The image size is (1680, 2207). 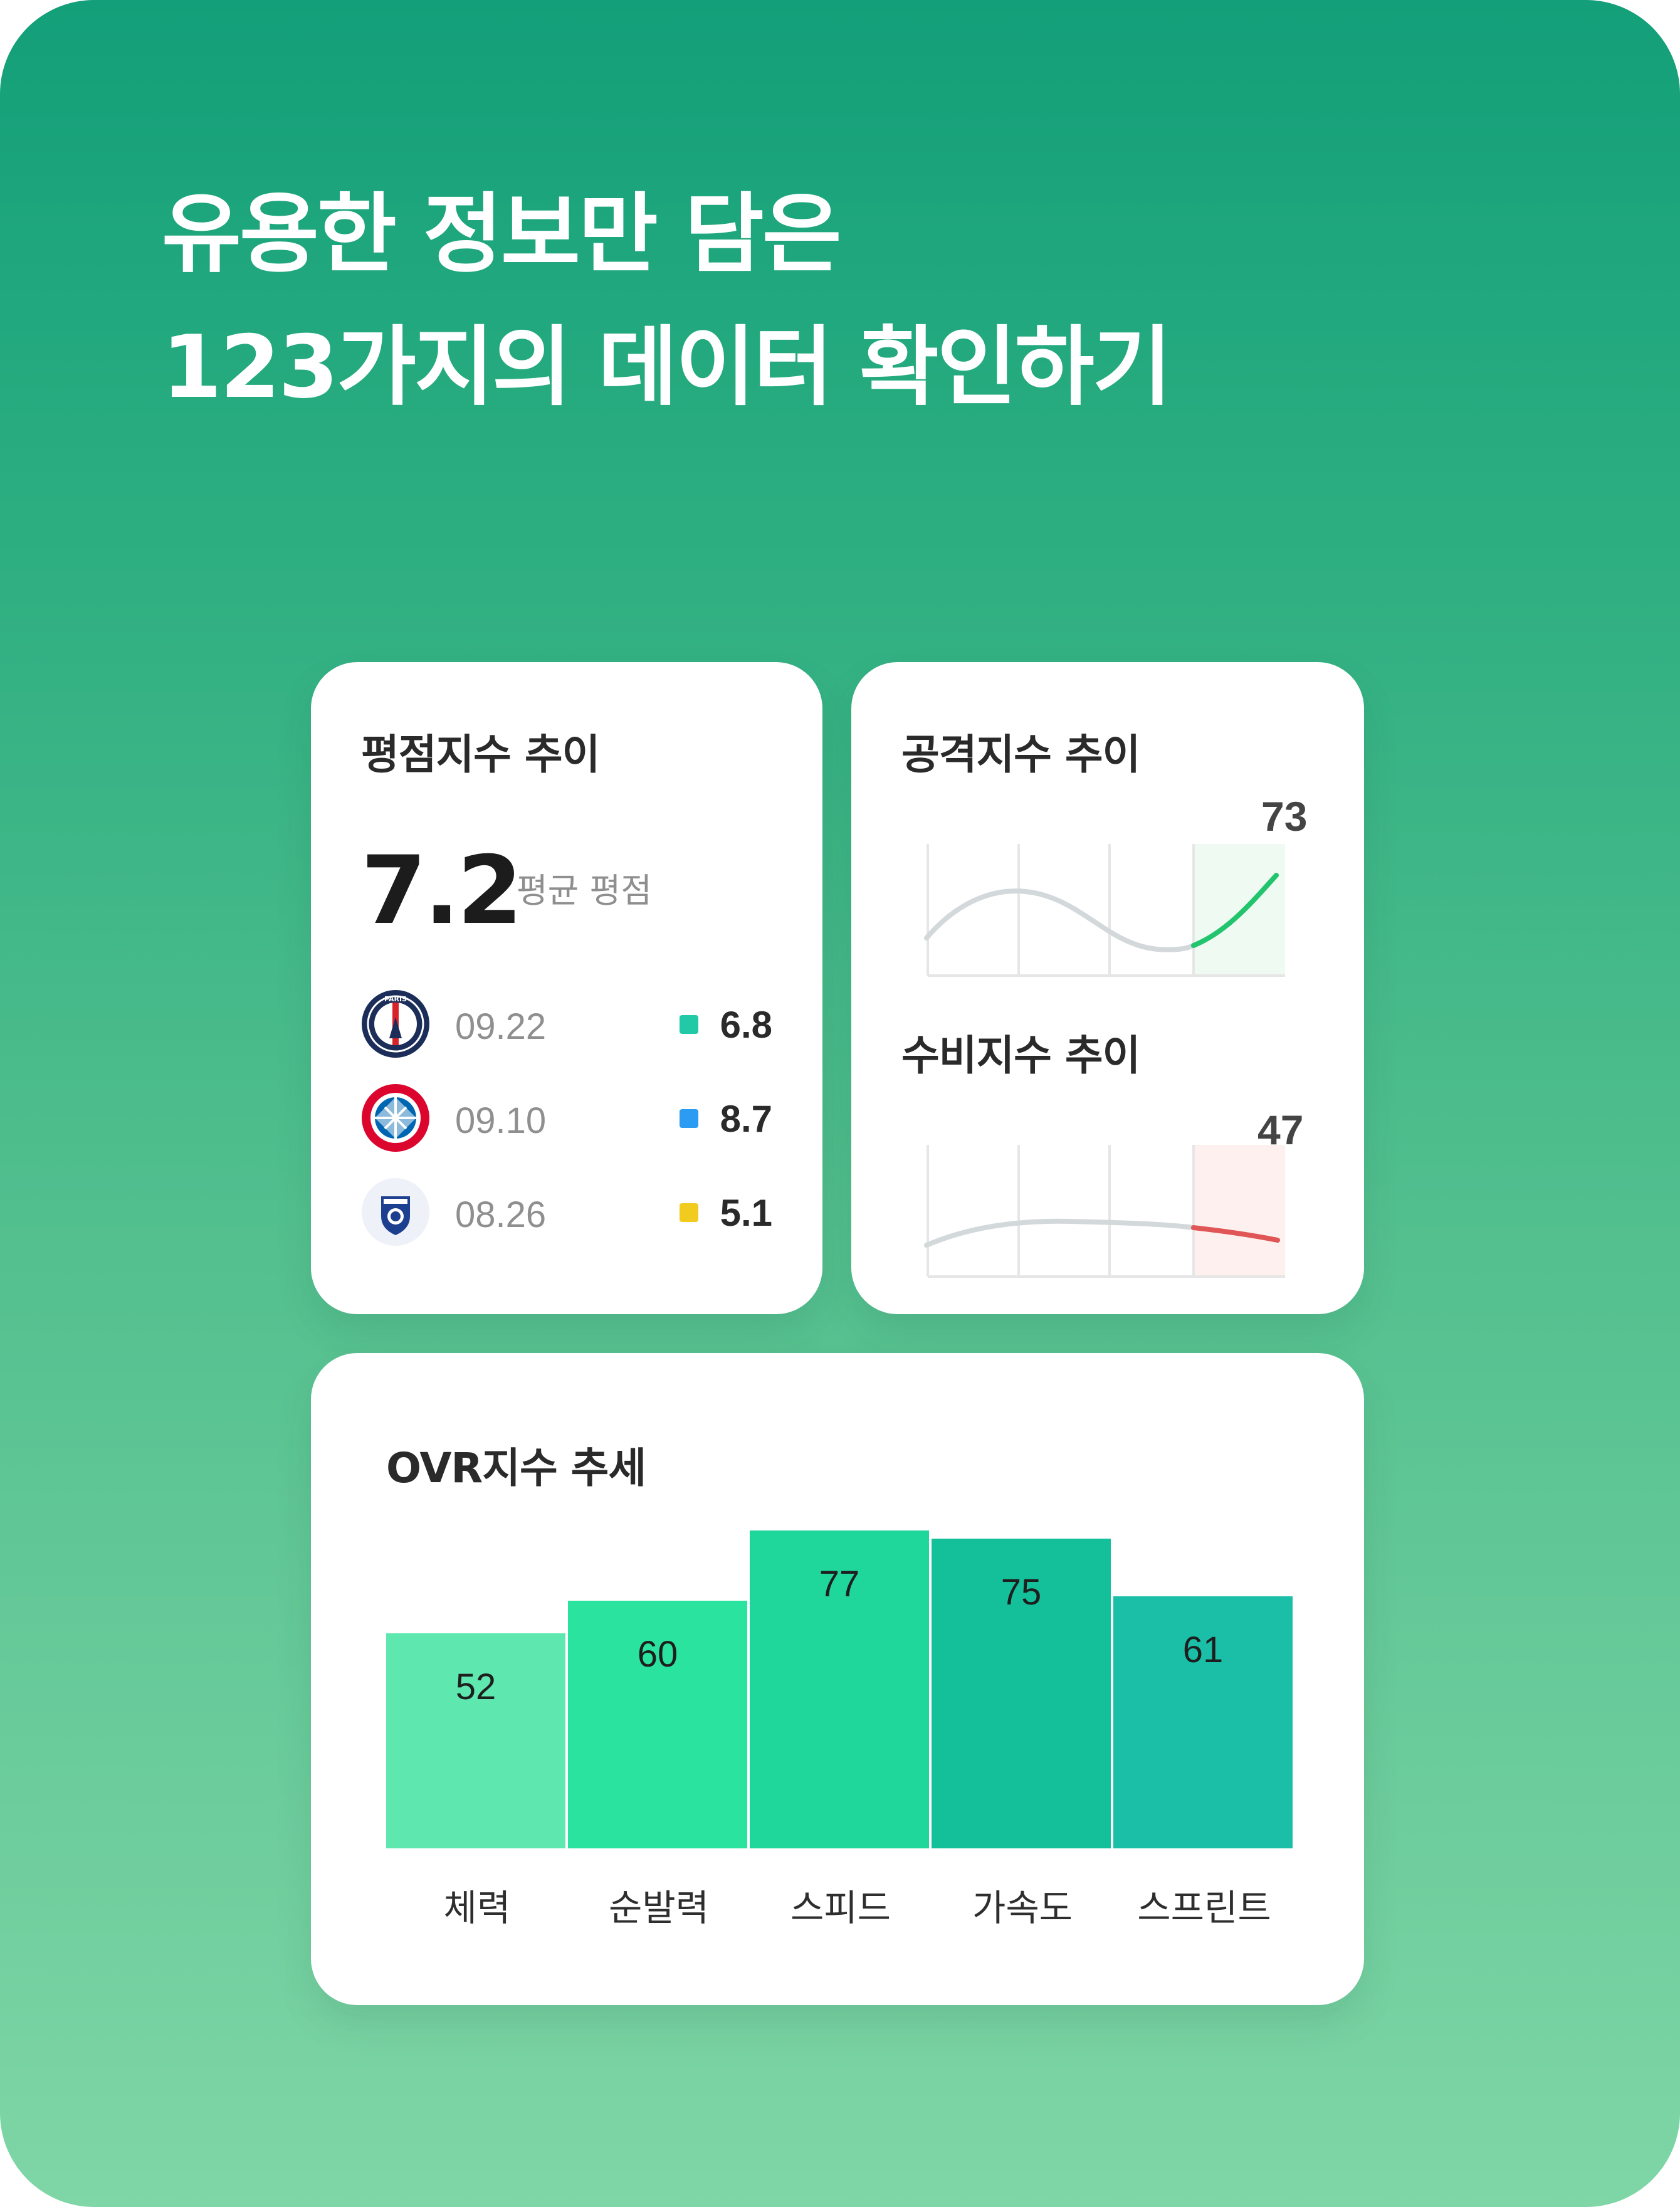 What do you see at coordinates (659, 1908) in the screenshot?
I see `ovr-category-label: 순발력` at bounding box center [659, 1908].